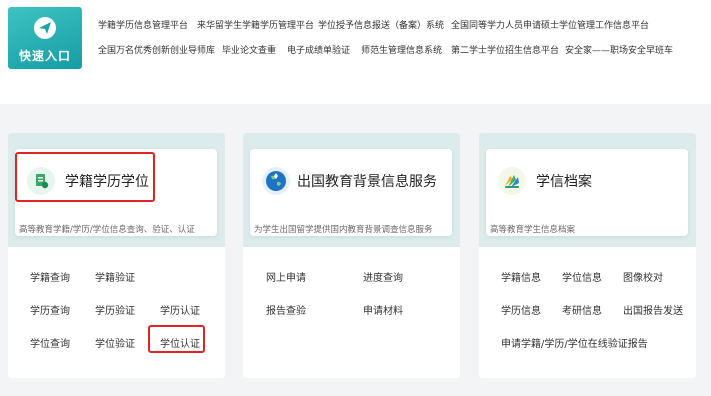 The image size is (711, 396). Describe the element at coordinates (286, 276) in the screenshot. I see `link-wangshang-shenqing: 网上申请` at that location.